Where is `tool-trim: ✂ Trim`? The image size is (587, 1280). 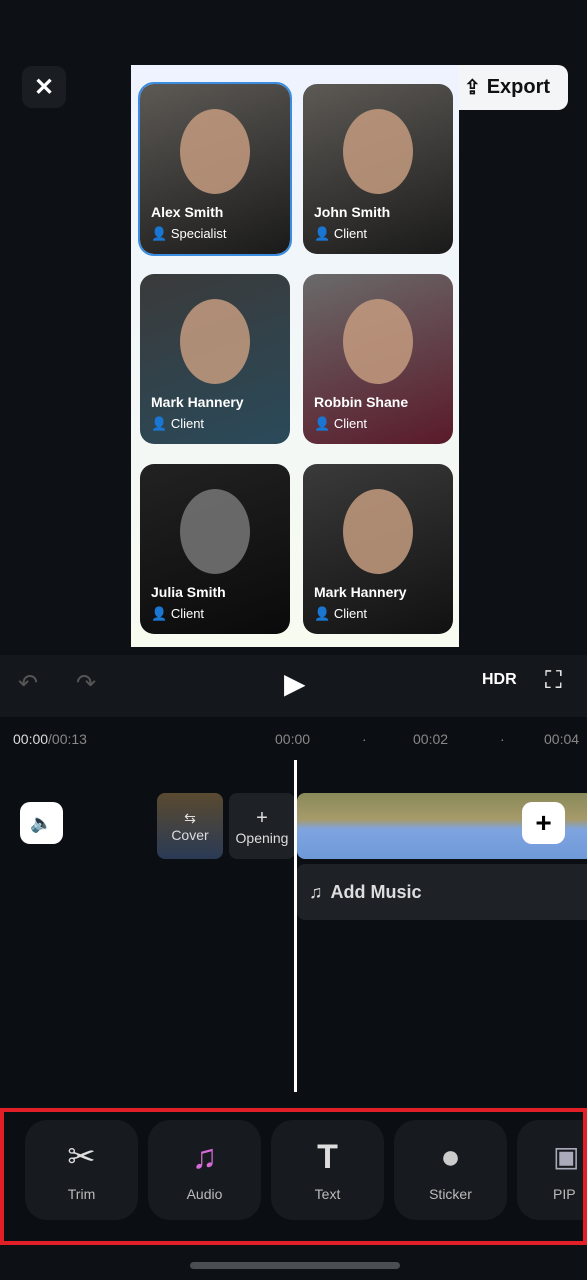
tool-trim: ✂ Trim is located at coordinates (81, 1170).